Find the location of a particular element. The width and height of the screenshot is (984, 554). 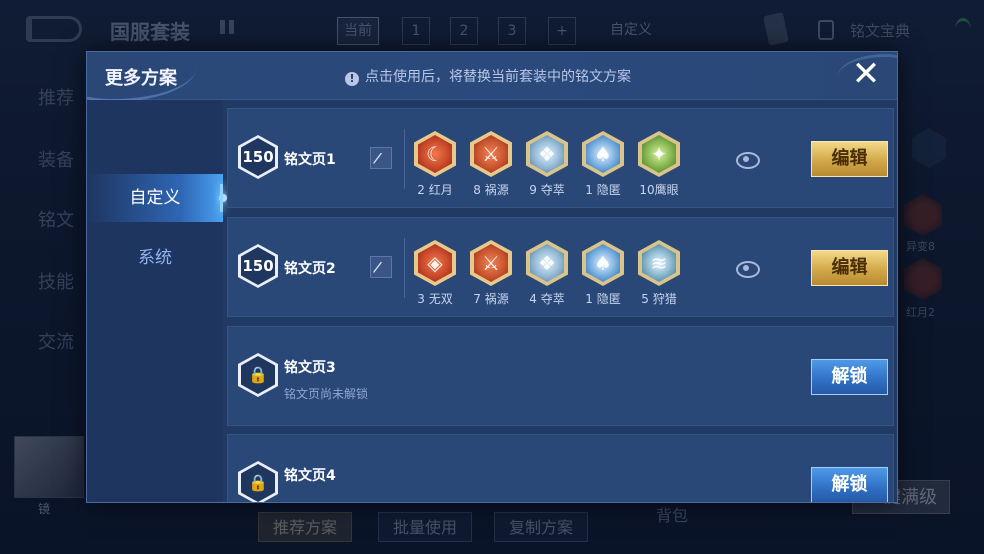

rune-slot: ✦ 10鹰眼 is located at coordinates (659, 164).